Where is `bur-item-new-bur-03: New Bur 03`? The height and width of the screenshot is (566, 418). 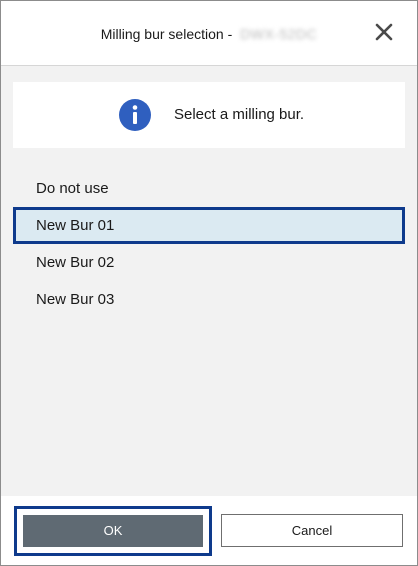 bur-item-new-bur-03: New Bur 03 is located at coordinates (209, 299).